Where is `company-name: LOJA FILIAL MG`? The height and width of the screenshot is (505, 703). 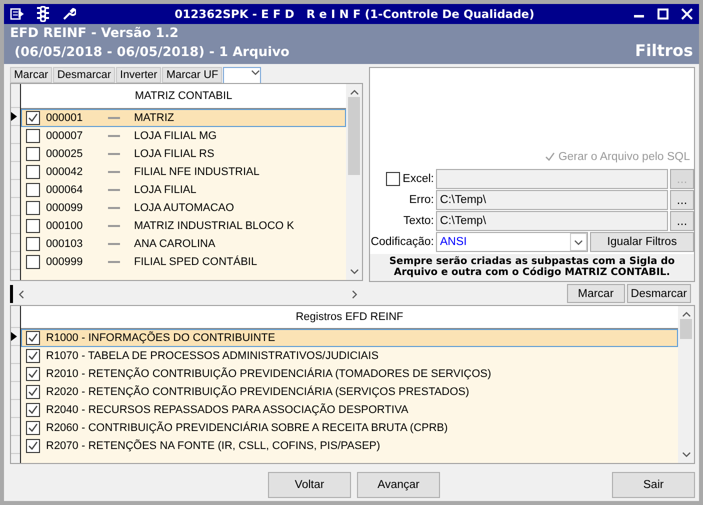 company-name: LOJA FILIAL MG is located at coordinates (175, 136).